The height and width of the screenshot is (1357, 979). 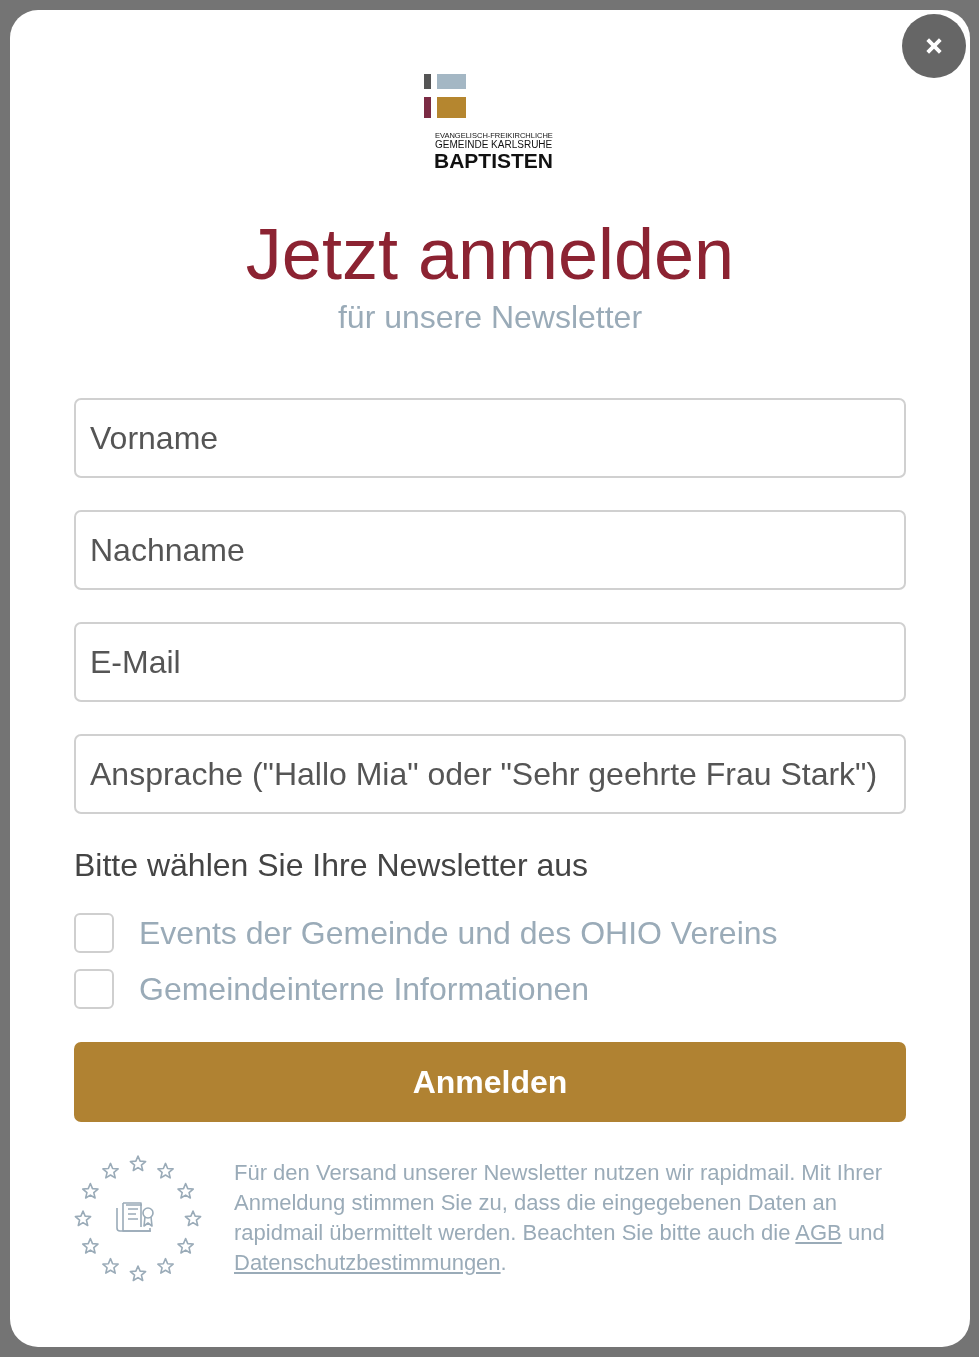 I want to click on dialog-subtitle: für unsere Newsletter, so click(x=490, y=318).